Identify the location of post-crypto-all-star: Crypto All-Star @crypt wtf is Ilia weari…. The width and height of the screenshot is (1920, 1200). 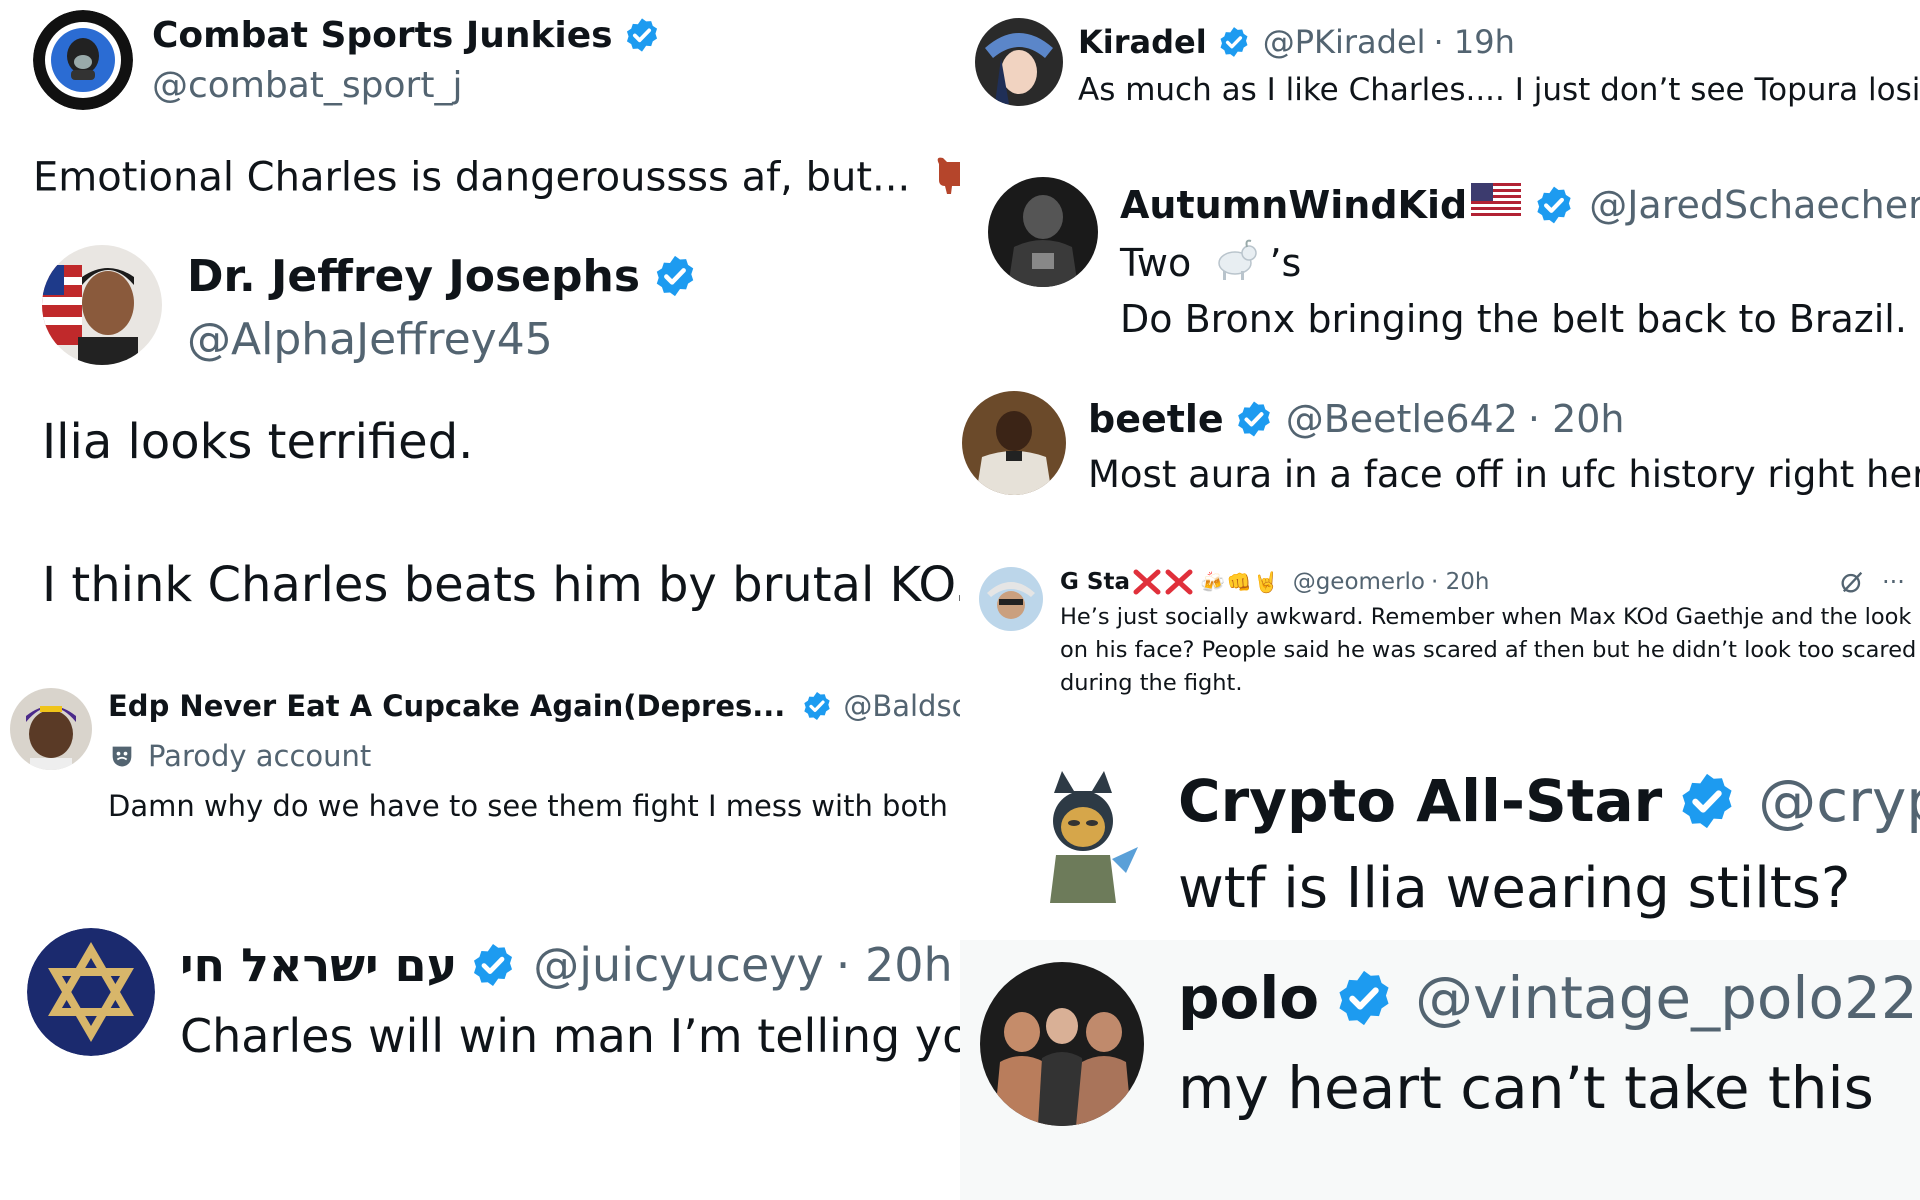
(1440, 840).